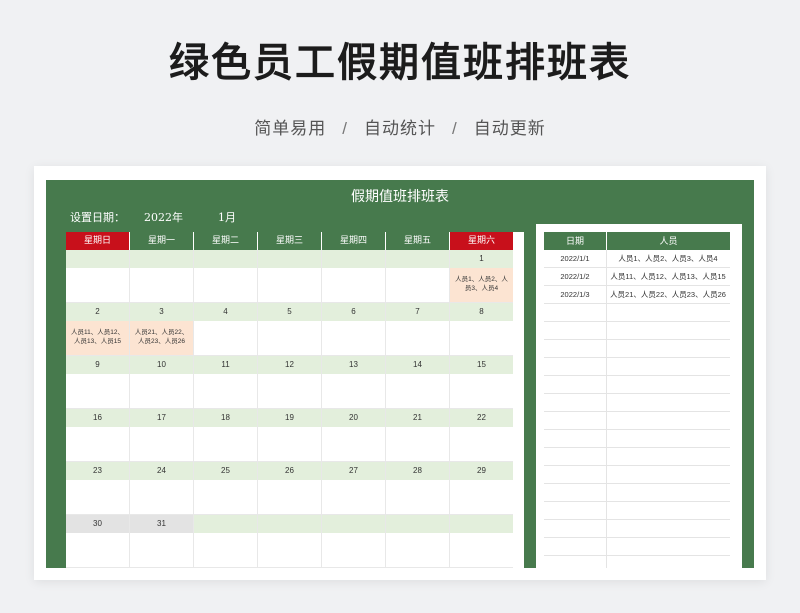 This screenshot has height=613, width=800. What do you see at coordinates (97, 312) in the screenshot?
I see `calendar-day-number: 2` at bounding box center [97, 312].